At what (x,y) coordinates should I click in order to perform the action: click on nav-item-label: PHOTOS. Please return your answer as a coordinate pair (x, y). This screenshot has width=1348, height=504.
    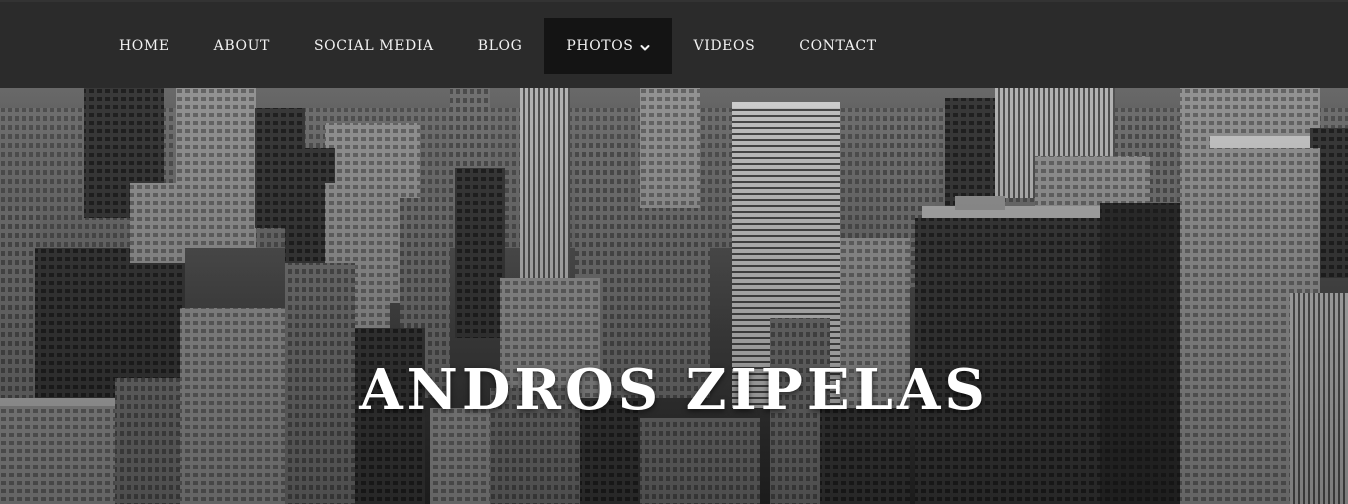
    Looking at the image, I should click on (600, 46).